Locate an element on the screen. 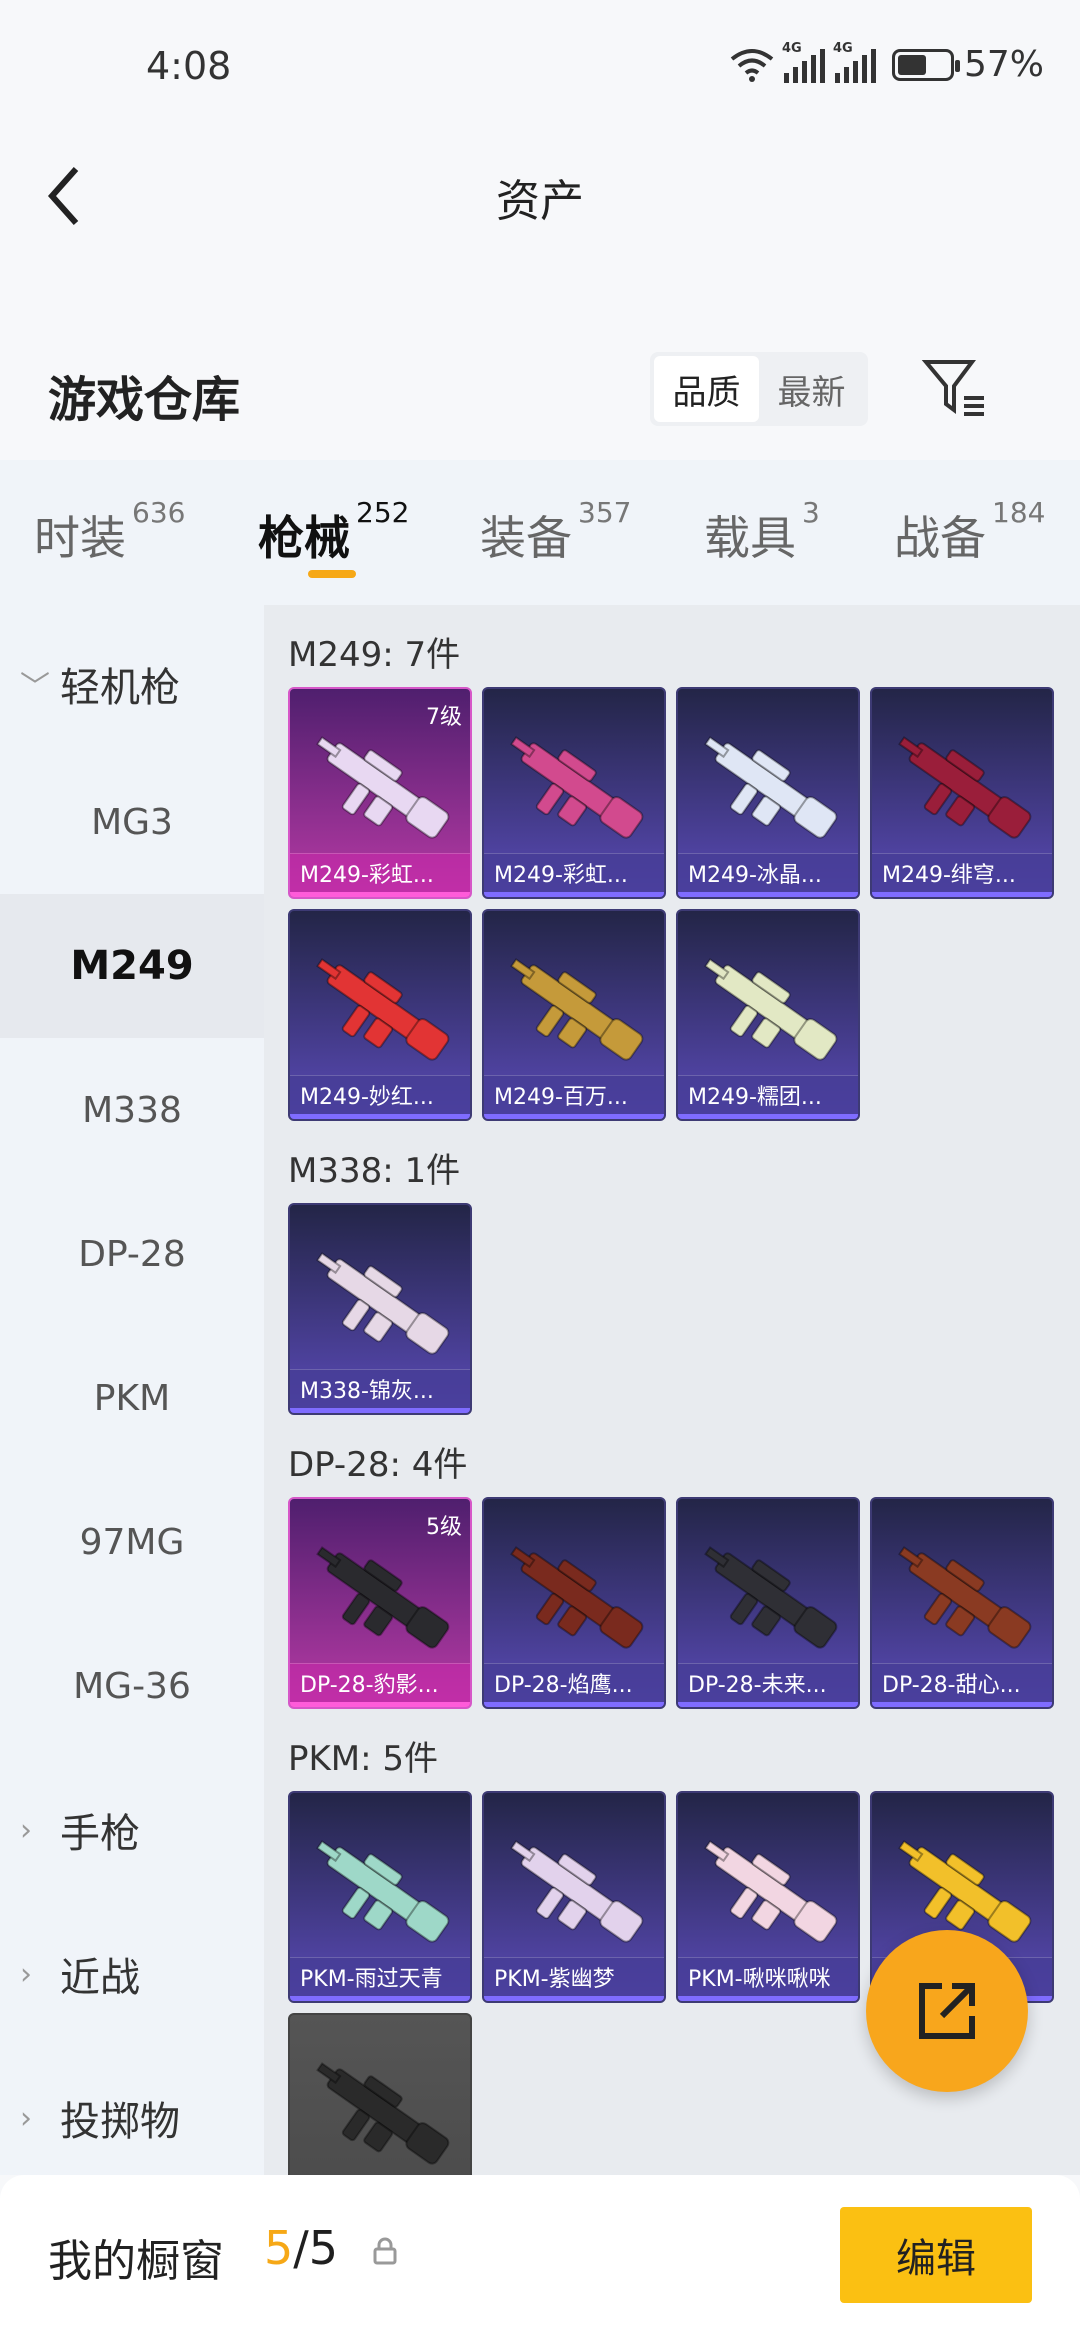 This screenshot has width=1080, height=2340. sidebar-category-pistol: › 手枪 is located at coordinates (80, 1830).